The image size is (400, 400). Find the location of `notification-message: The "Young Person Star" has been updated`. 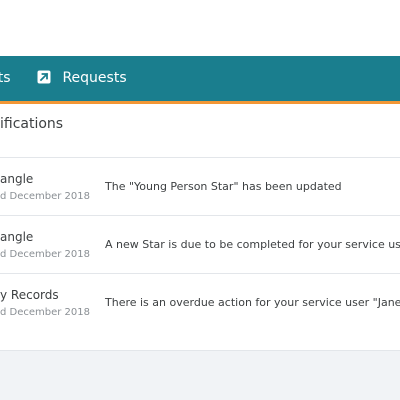

notification-message: The "Young Person Star" has been updated is located at coordinates (223, 186).